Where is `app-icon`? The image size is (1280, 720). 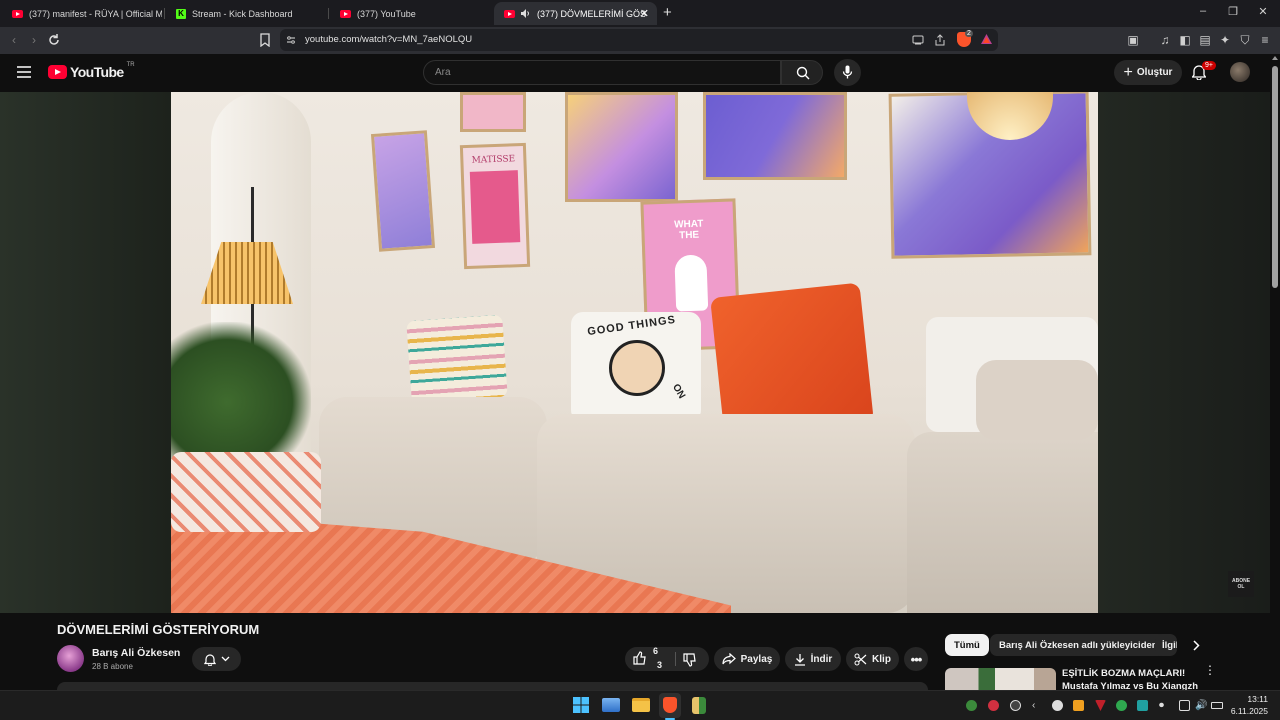
app-icon is located at coordinates (699, 705).